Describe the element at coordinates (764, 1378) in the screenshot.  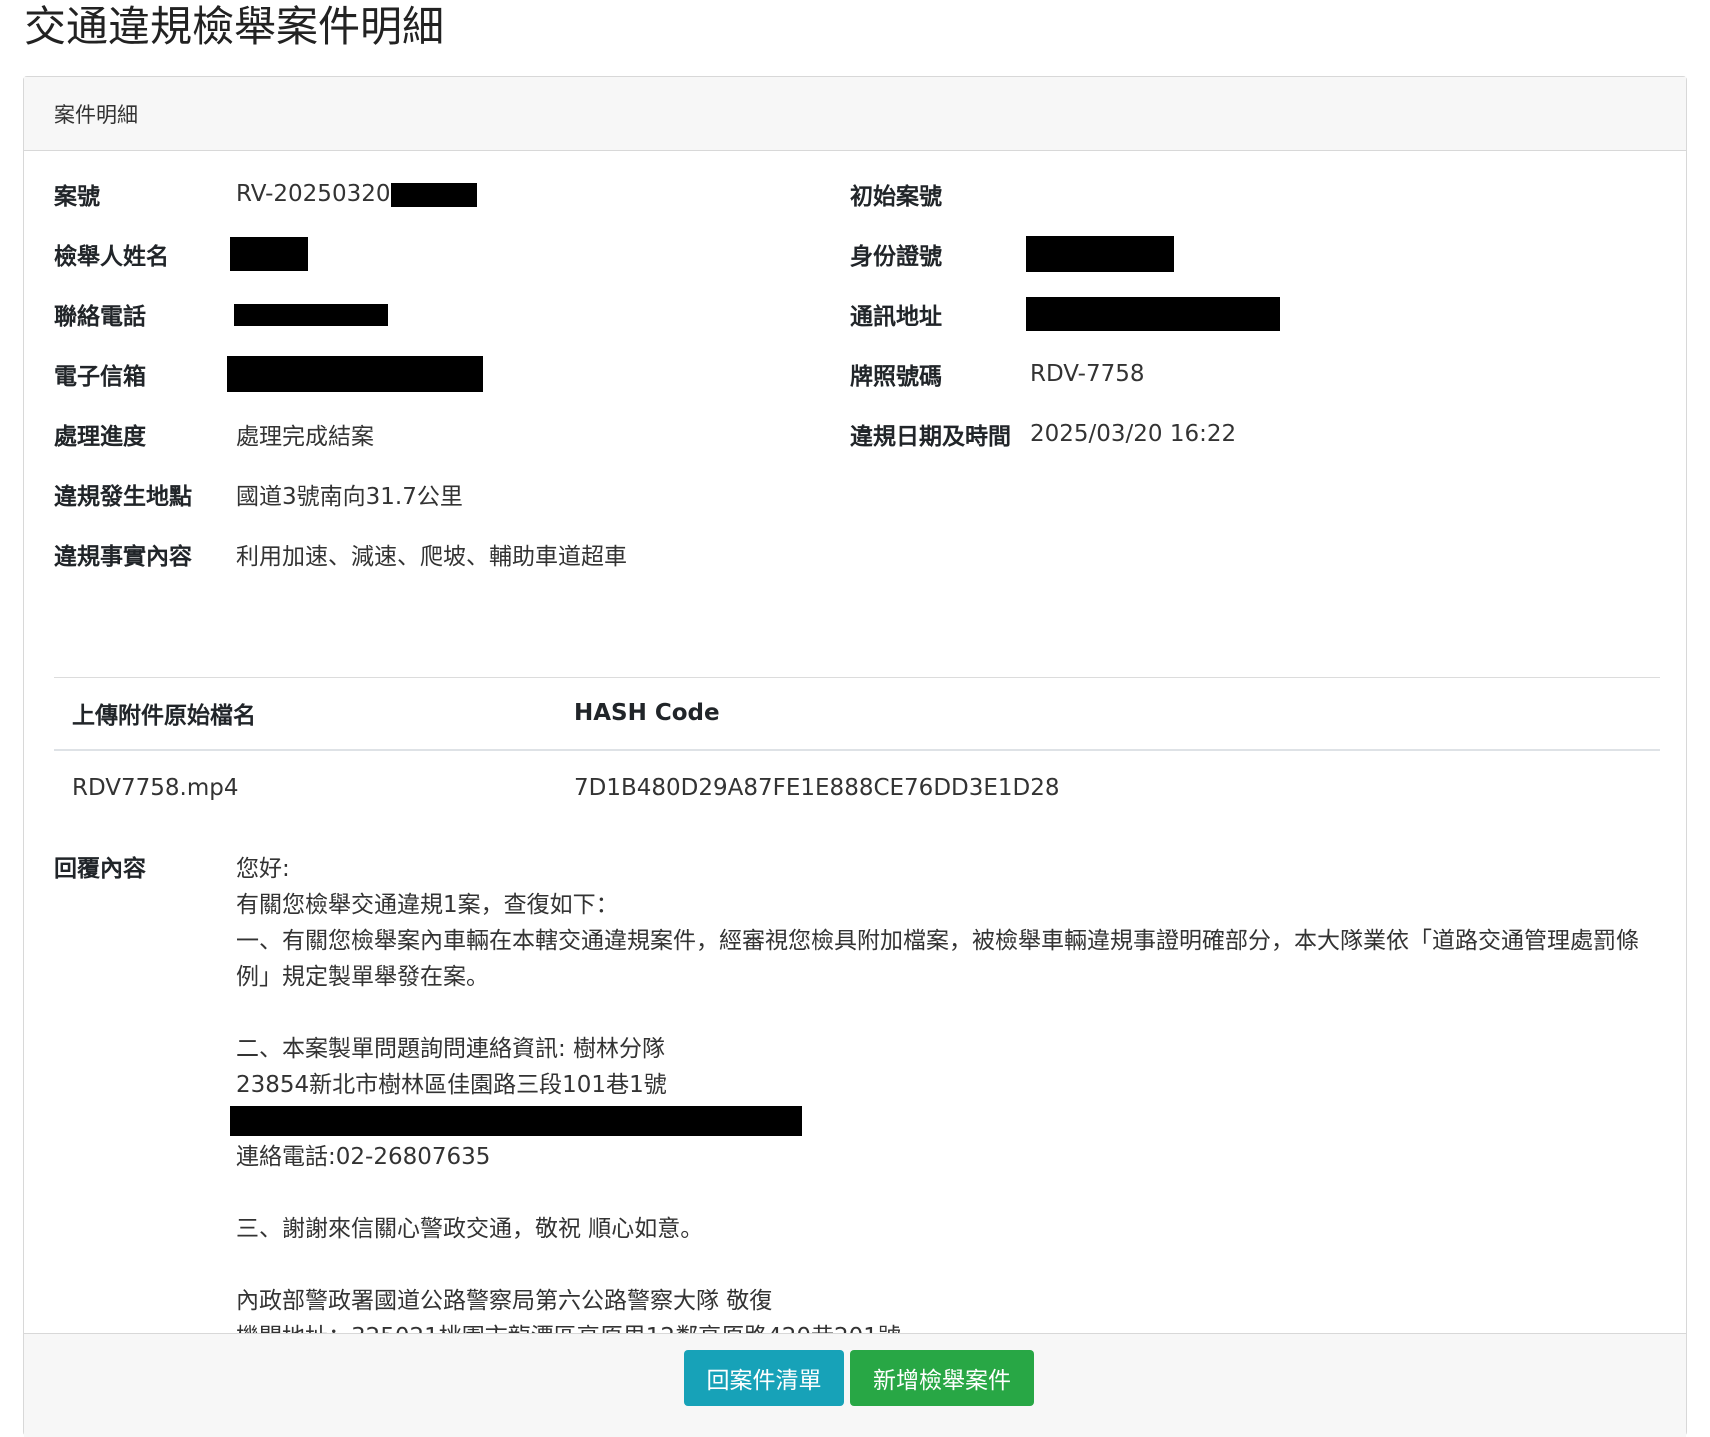
I see `back-to-list-button: 回案件清單` at that location.